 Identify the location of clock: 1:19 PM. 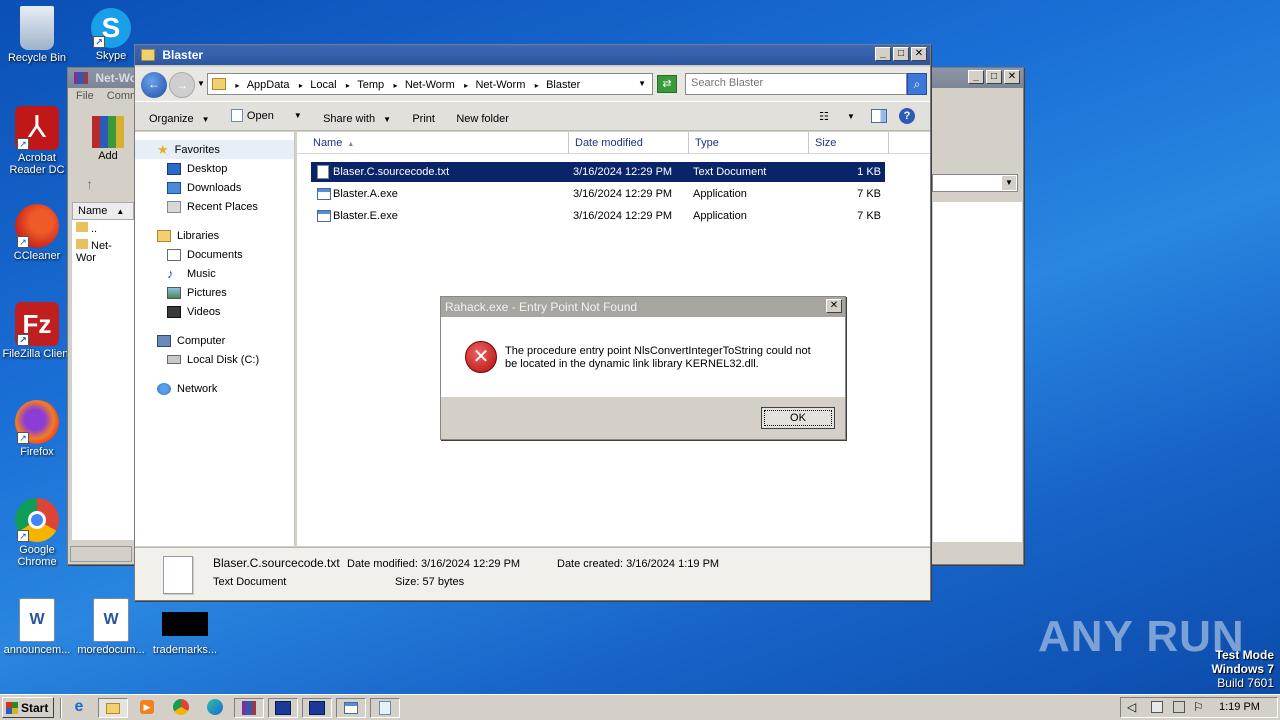
(1239, 707).